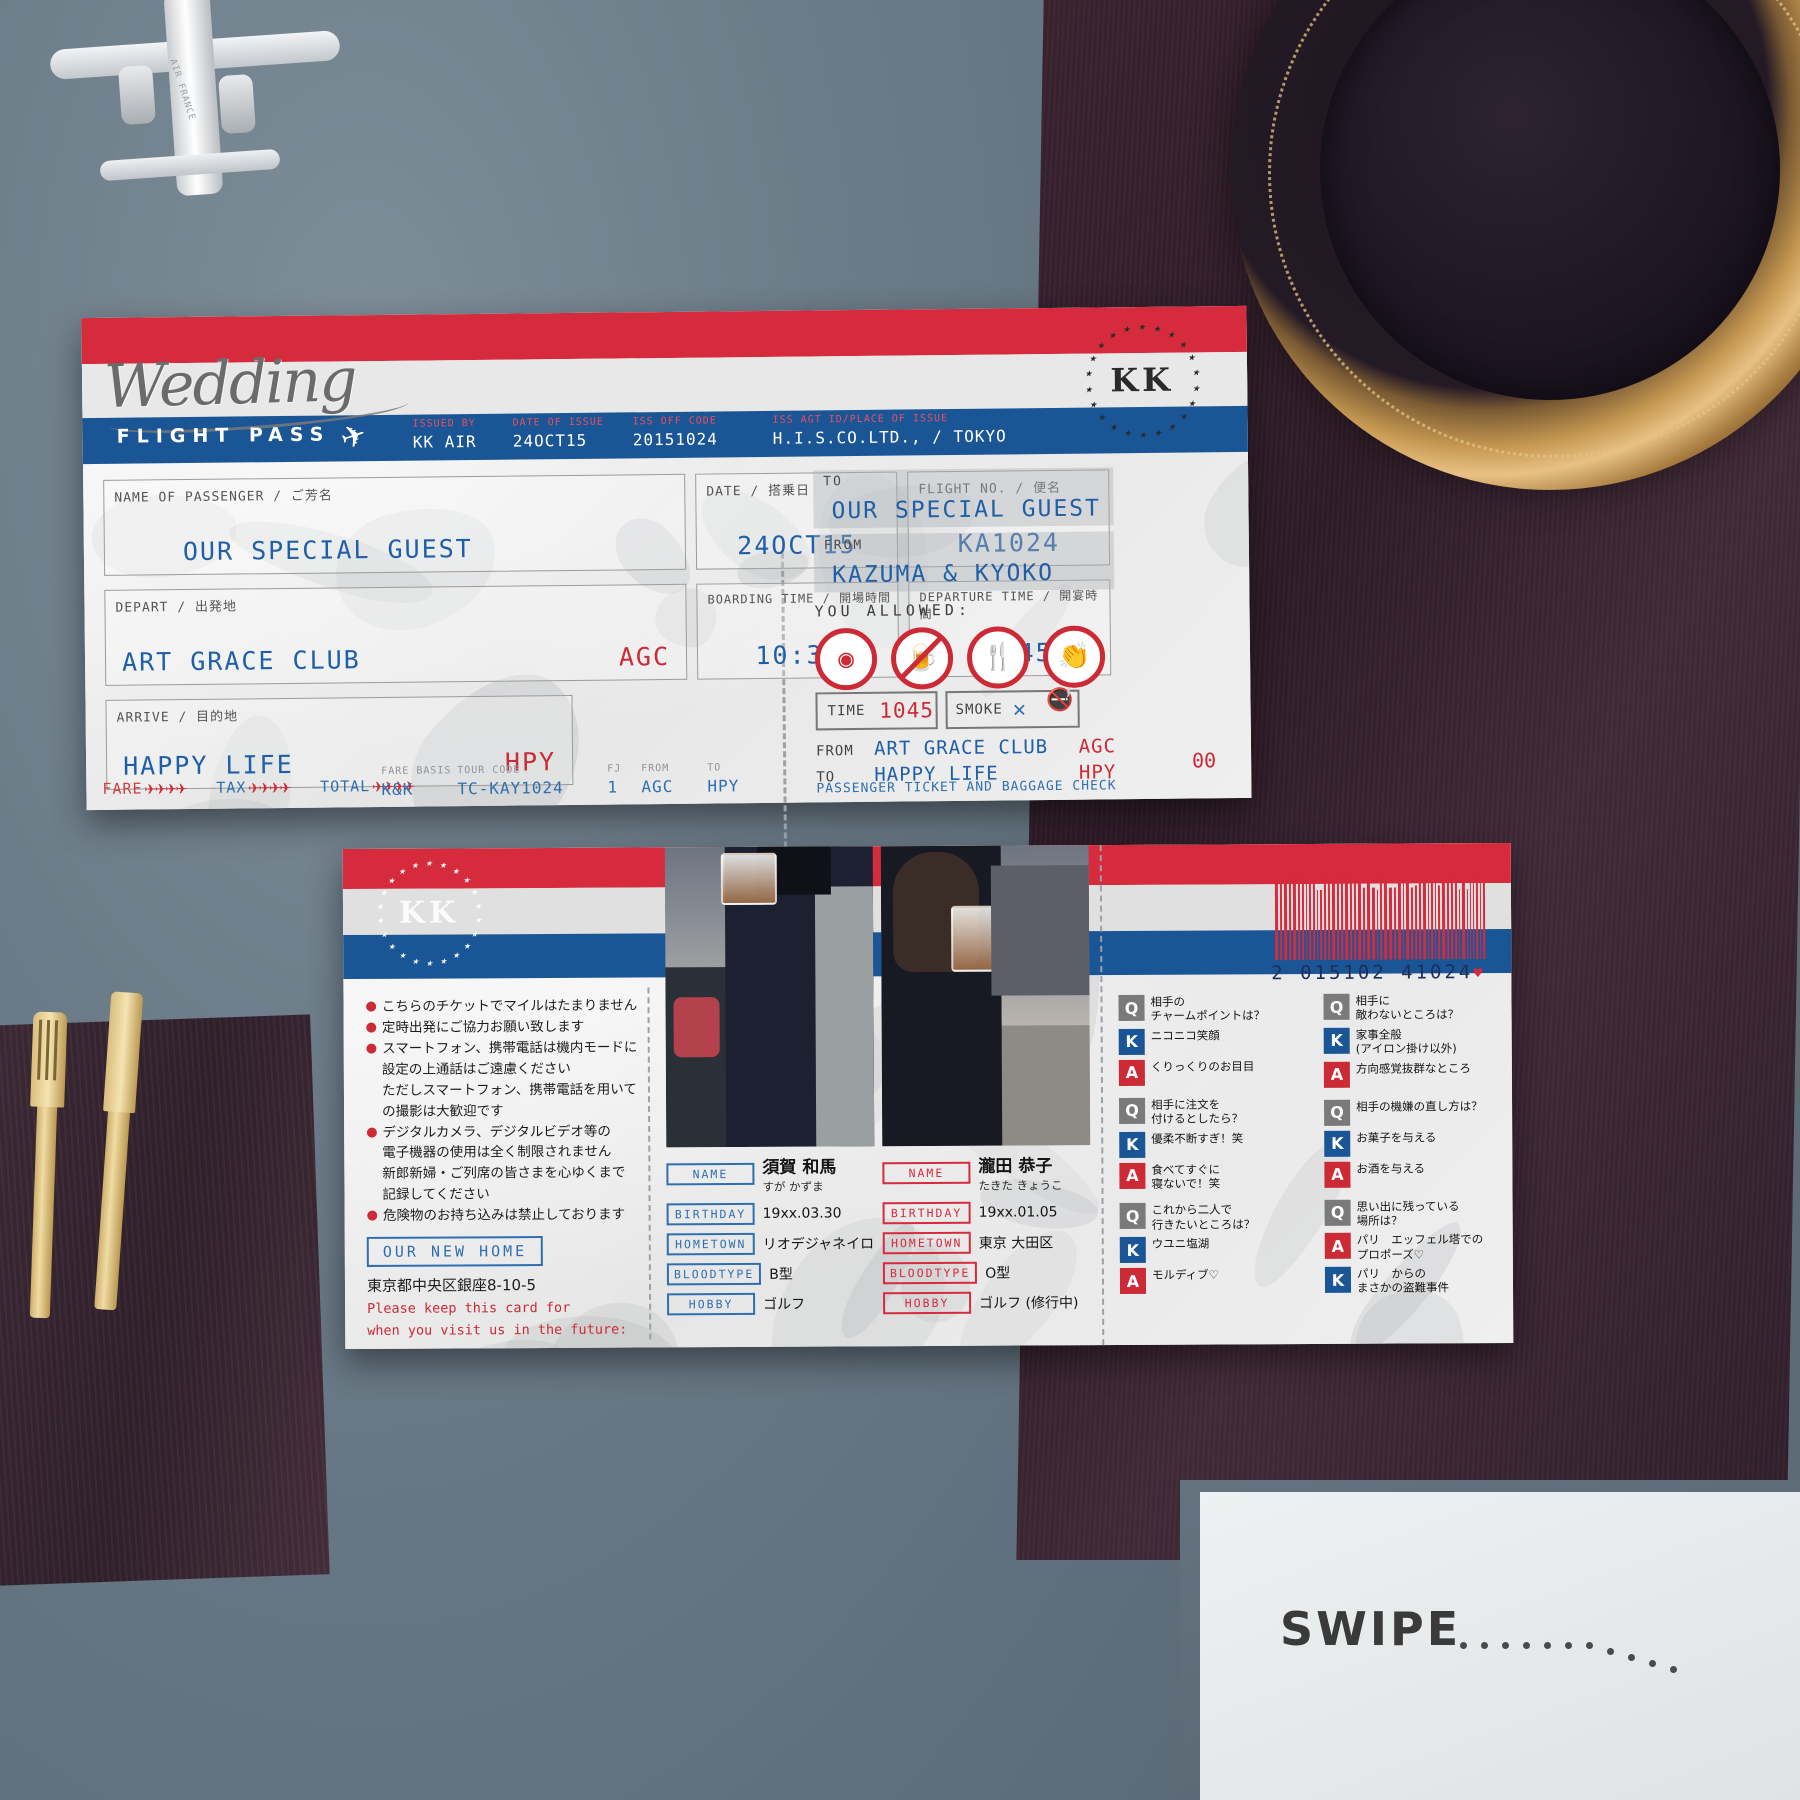 The height and width of the screenshot is (1800, 1800). What do you see at coordinates (443, 1111) in the screenshot?
I see `notice-text: の撮影は大歓迎です` at bounding box center [443, 1111].